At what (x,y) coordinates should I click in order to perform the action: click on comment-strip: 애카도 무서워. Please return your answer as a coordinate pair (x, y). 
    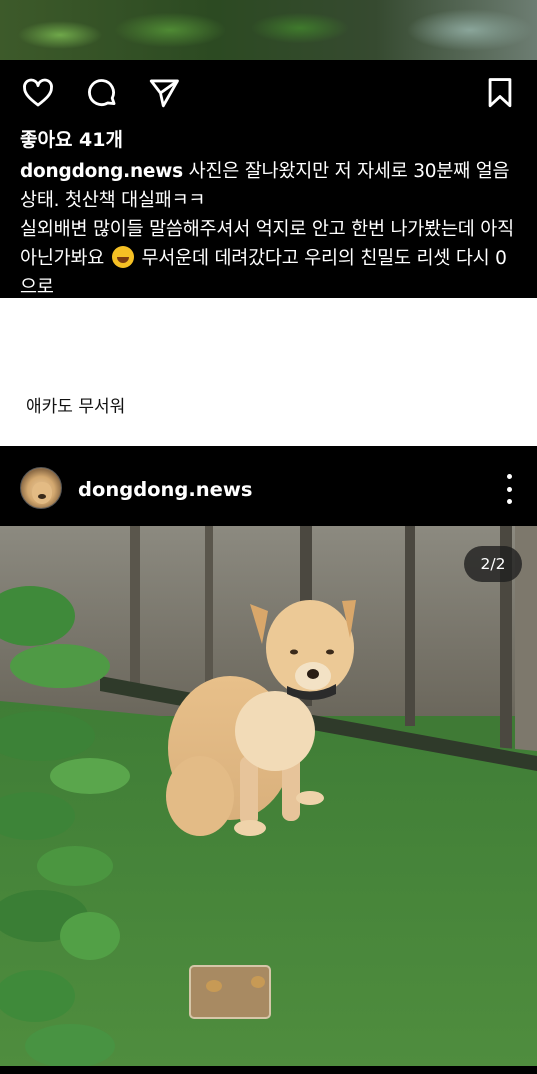
    Looking at the image, I should click on (268, 372).